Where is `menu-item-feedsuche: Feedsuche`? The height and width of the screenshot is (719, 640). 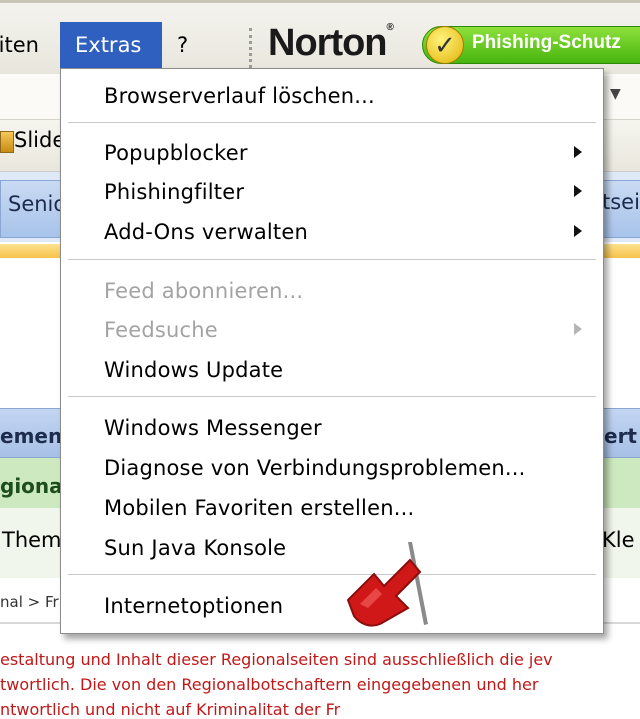 menu-item-feedsuche: Feedsuche is located at coordinates (161, 330).